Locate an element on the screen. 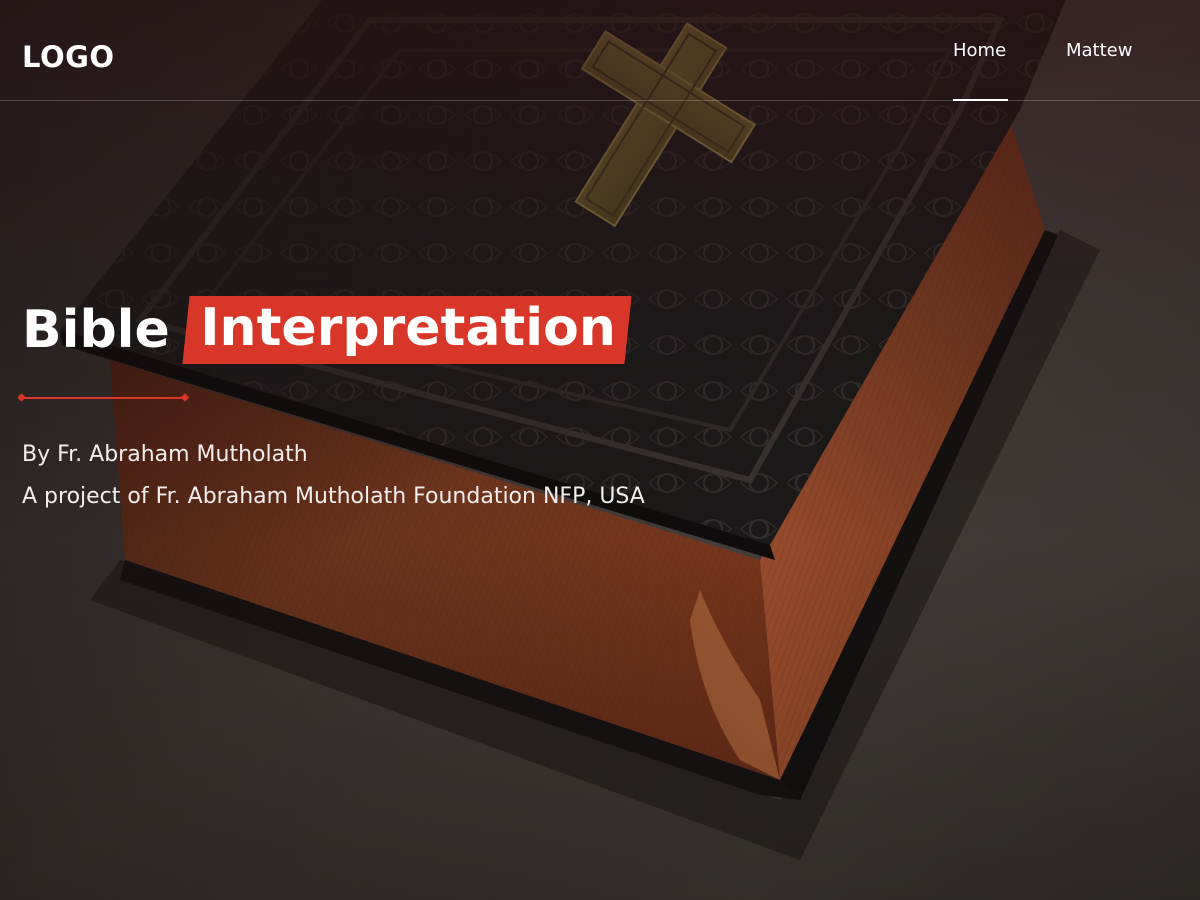  hero-author: By Fr. Abraham Mutholath is located at coordinates (165, 454).